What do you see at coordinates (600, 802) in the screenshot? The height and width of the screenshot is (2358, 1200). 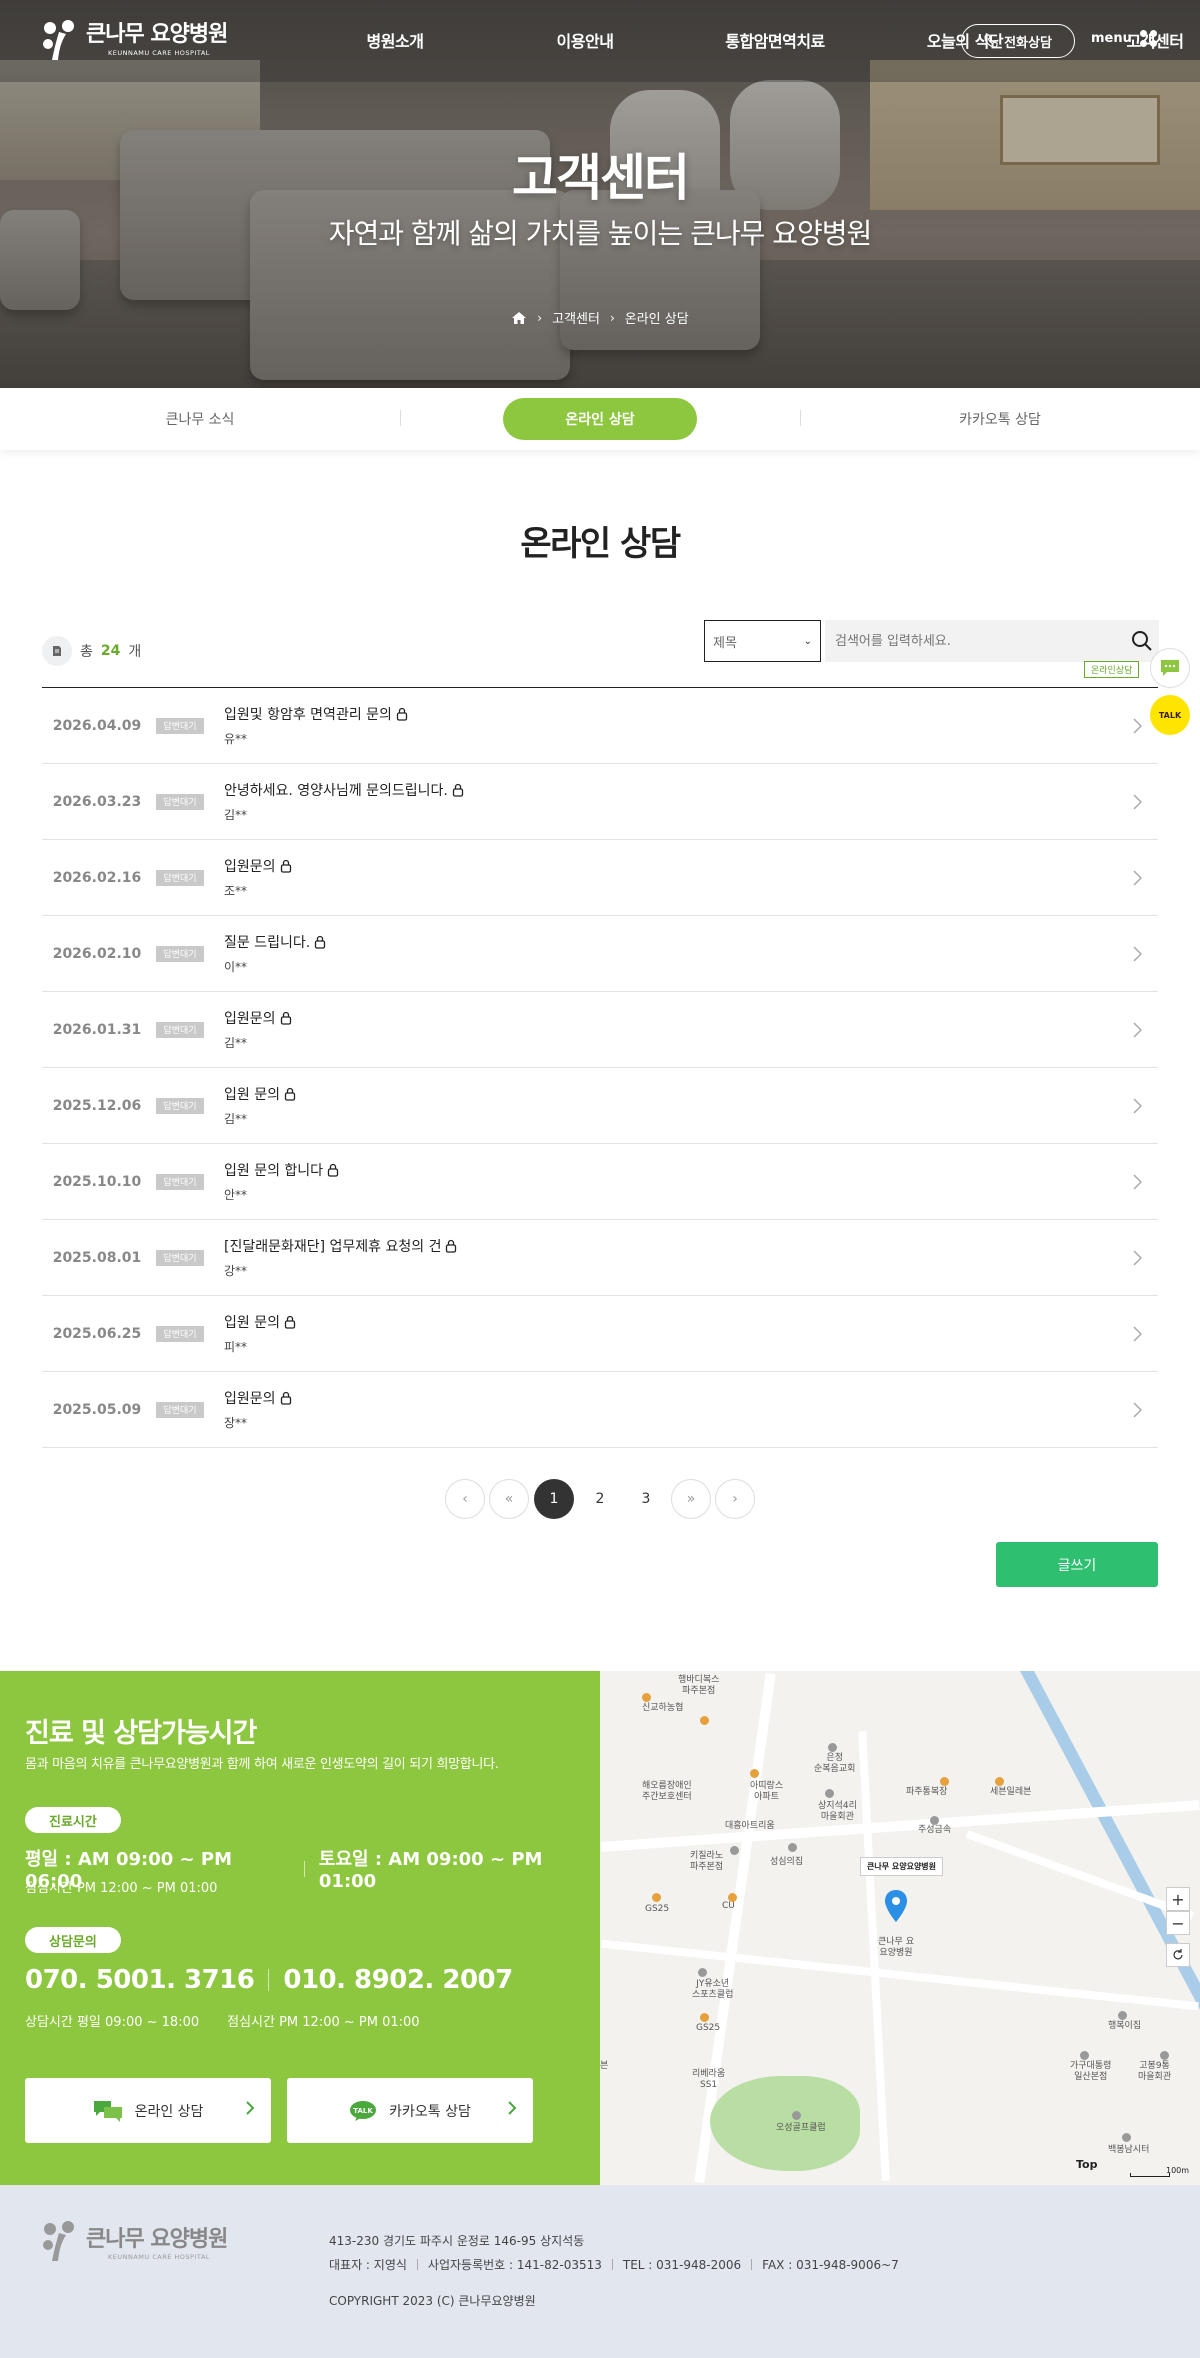 I see `table-row: 2026.03.23 답변대기 안녕하세요. 영양사님께 문의드립니다. 김**` at bounding box center [600, 802].